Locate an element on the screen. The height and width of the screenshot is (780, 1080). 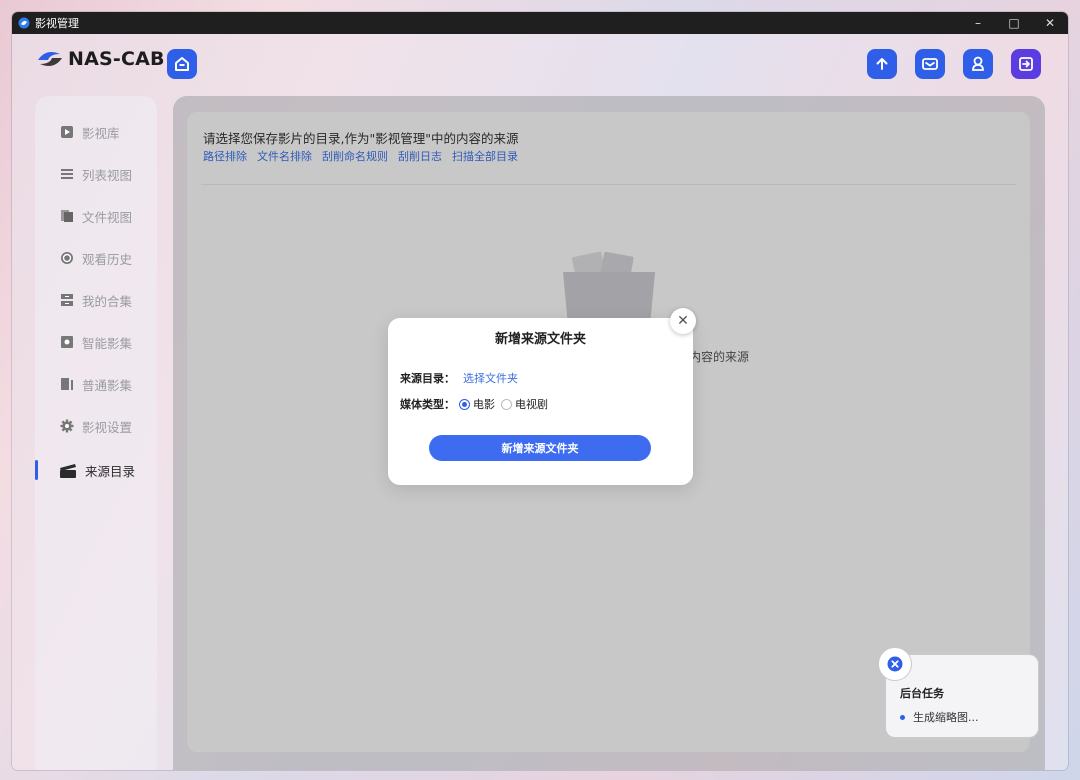
album-icon is located at coordinates (66, 384).